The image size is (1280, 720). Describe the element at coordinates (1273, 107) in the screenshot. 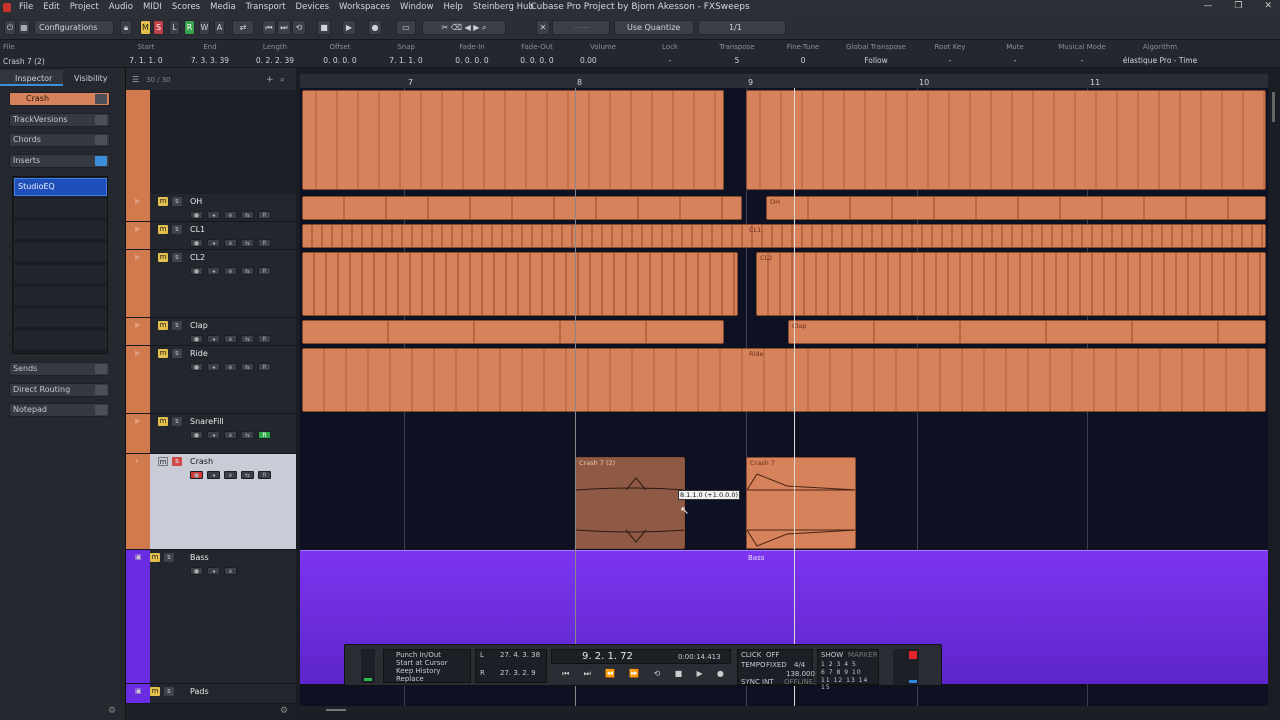

I see `vscroll-thumb` at that location.